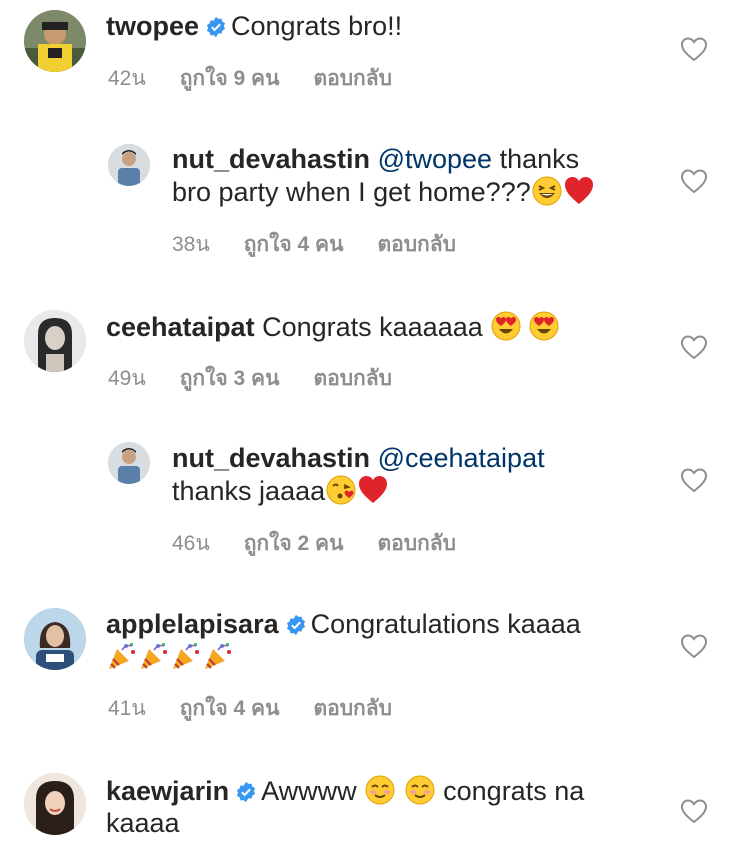 The image size is (750, 848). Describe the element at coordinates (127, 78) in the screenshot. I see `timestamp: 42น` at that location.